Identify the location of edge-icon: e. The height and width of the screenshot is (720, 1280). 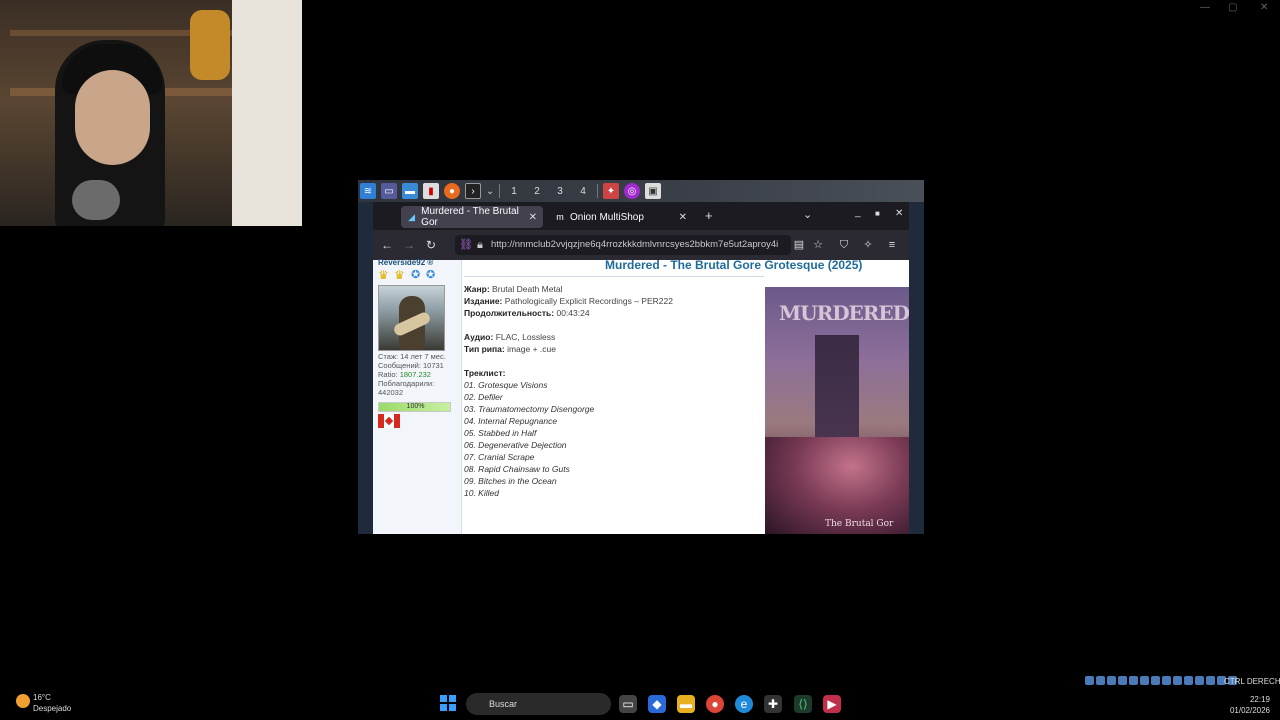
(744, 704).